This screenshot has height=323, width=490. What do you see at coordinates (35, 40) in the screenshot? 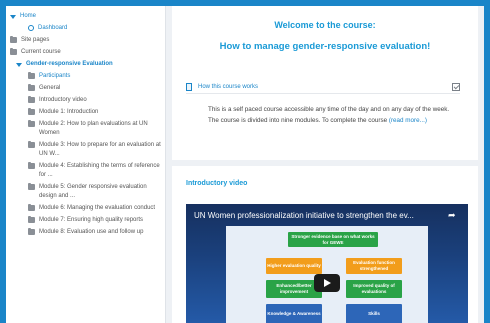
I see `sidebar-item-label: Site pages` at bounding box center [35, 40].